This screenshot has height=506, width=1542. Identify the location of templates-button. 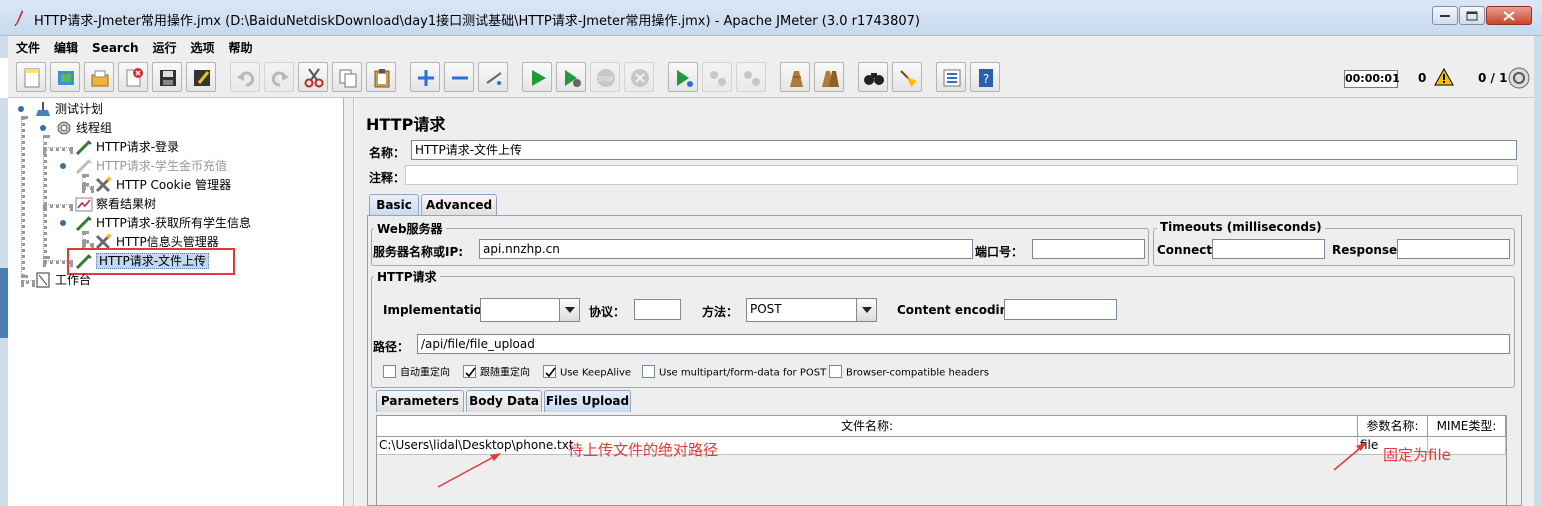
(65, 77).